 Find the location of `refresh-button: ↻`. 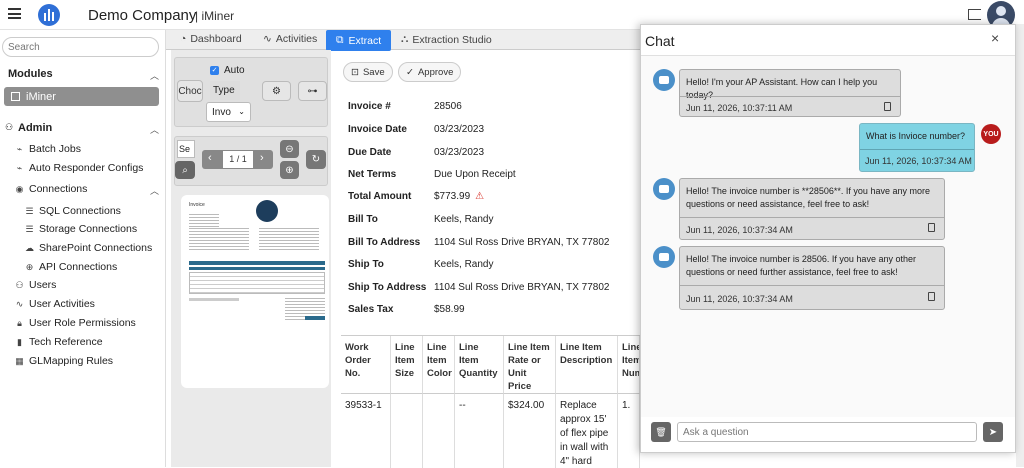

refresh-button: ↻ is located at coordinates (316, 159).